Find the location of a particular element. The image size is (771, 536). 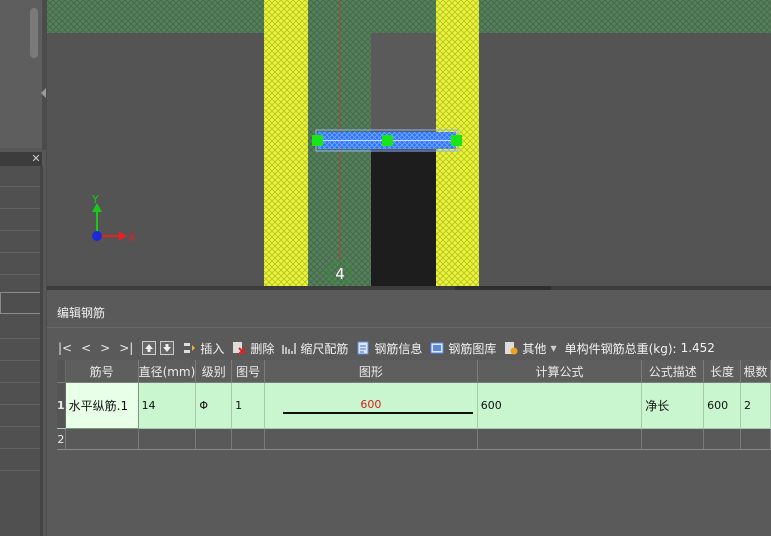

formula-cell: 600 is located at coordinates (560, 405).